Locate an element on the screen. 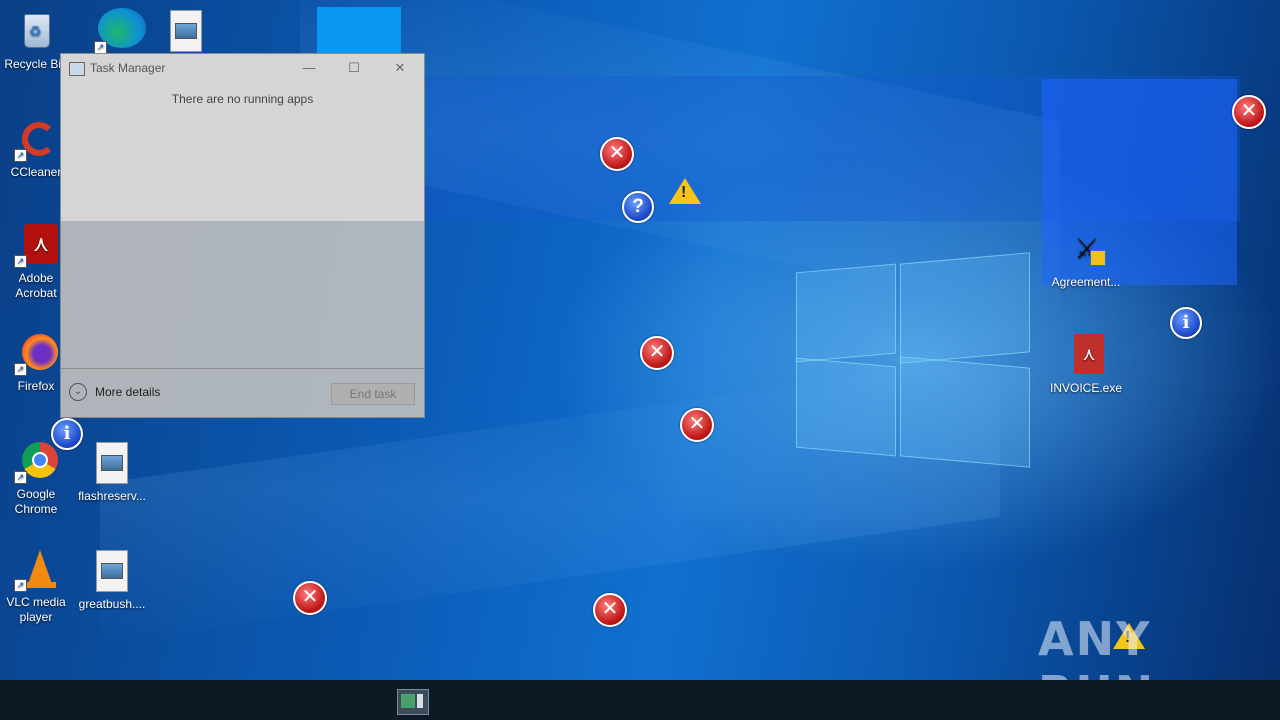 The image size is (1280, 720). empty-apps-message: There are no running apps is located at coordinates (242, 99).